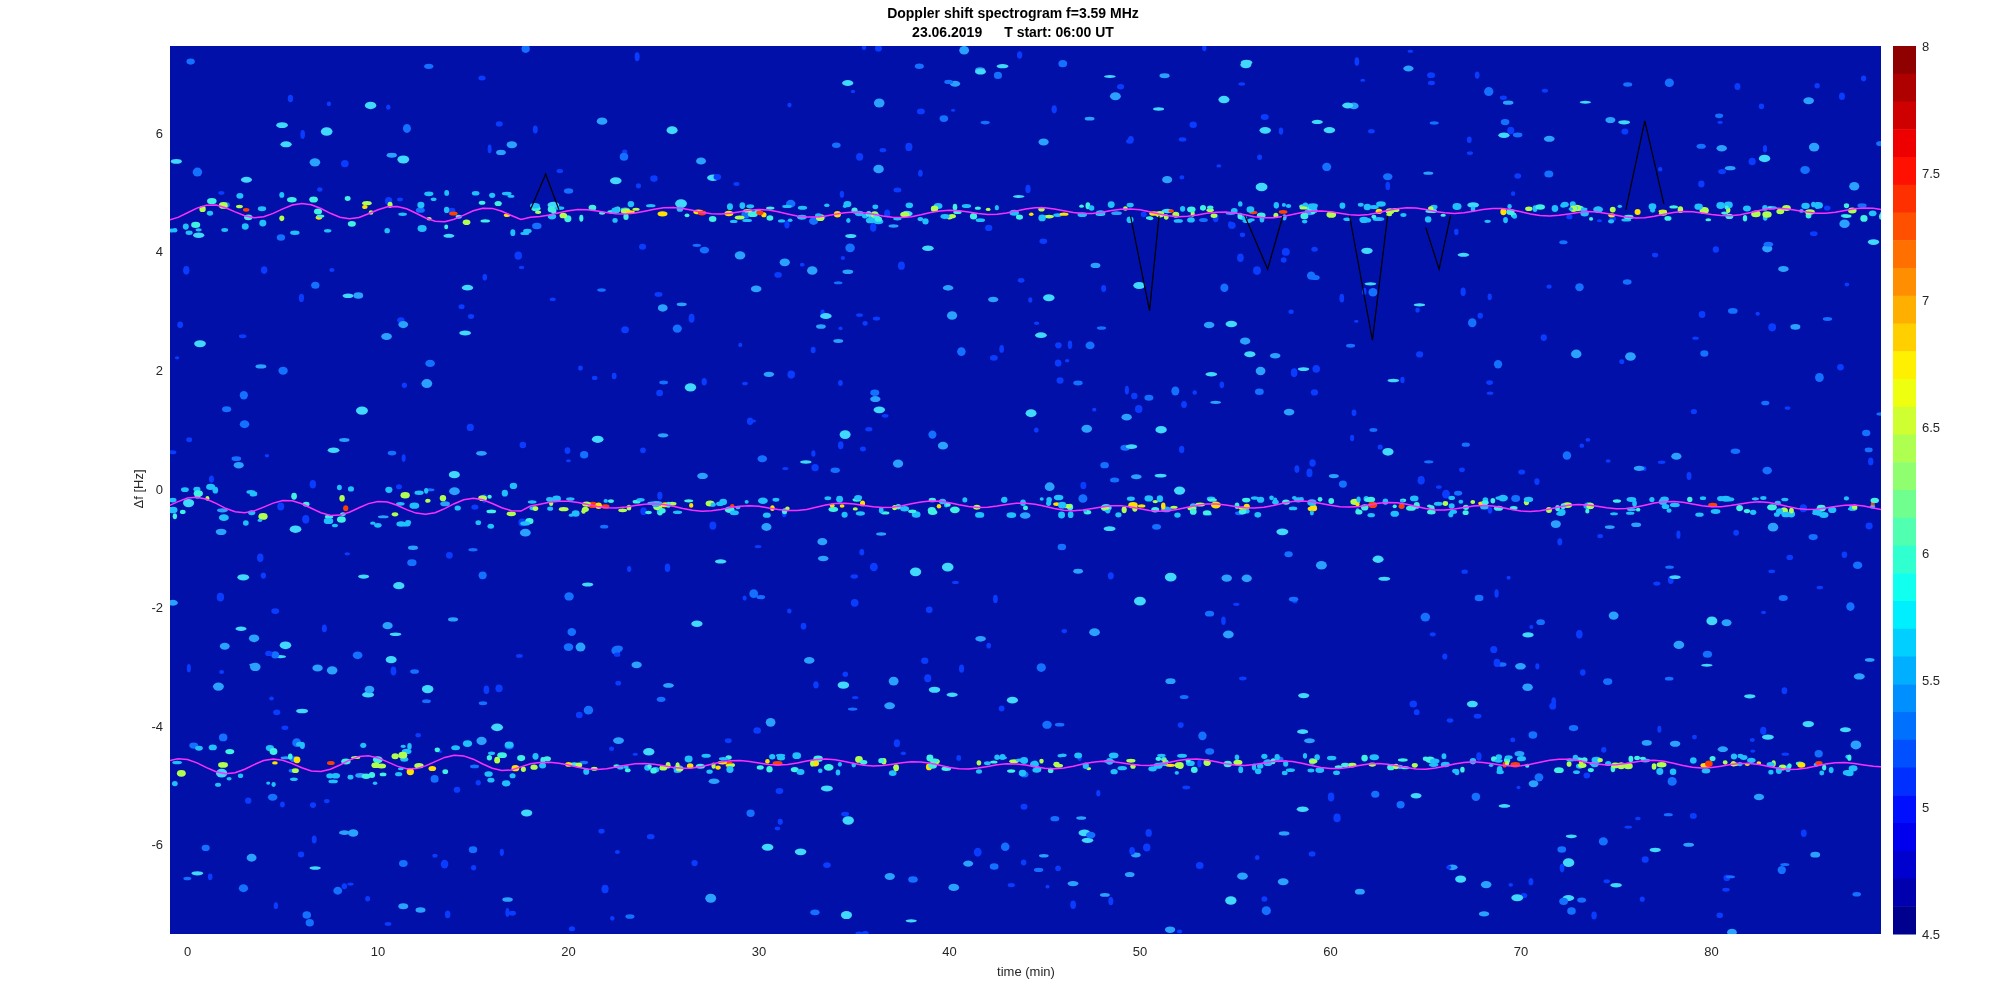 This screenshot has width=2000, height=1003. Describe the element at coordinates (1013, 32) in the screenshot. I see `chart-subtitle: 23.06.2019 T start: 06:00 UT` at that location.